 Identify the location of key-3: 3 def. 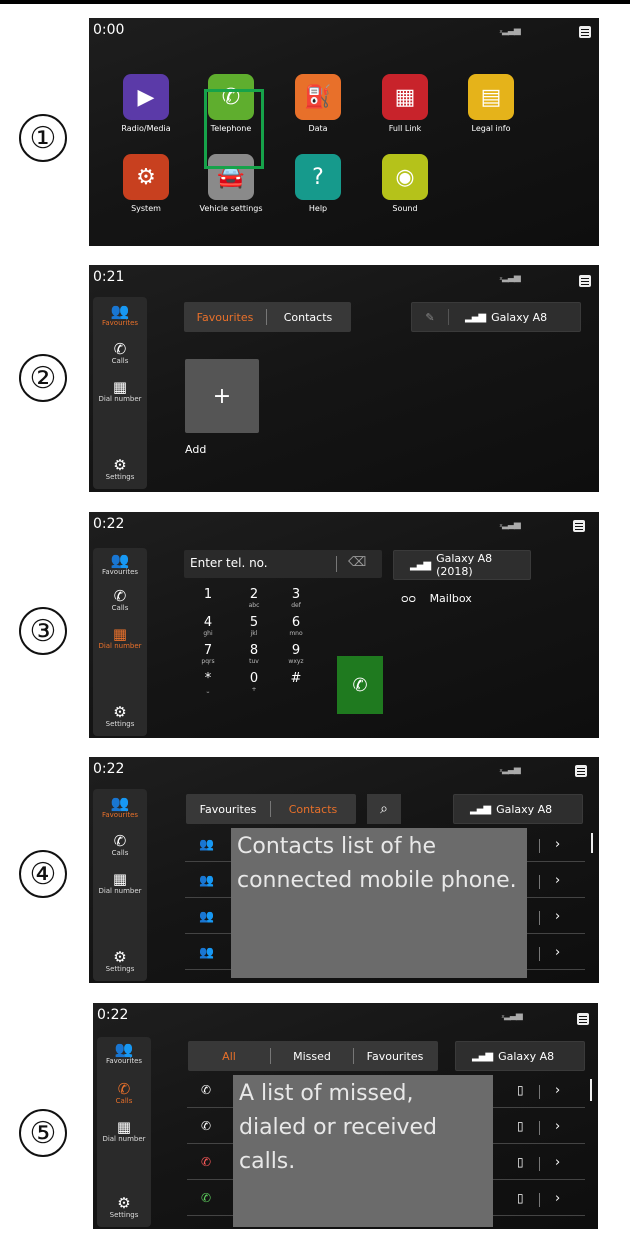
(296, 599).